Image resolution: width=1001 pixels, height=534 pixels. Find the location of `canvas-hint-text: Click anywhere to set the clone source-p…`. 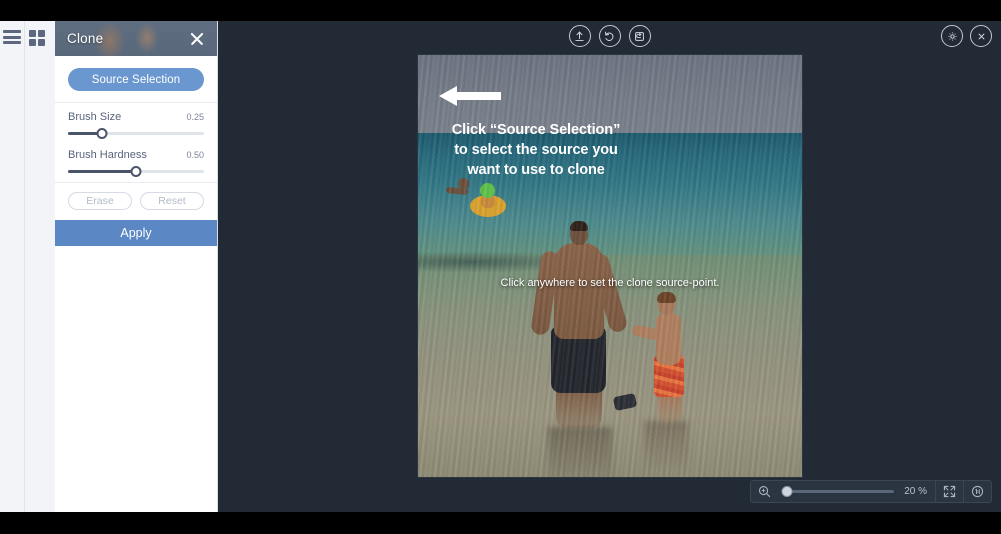

canvas-hint-text: Click anywhere to set the clone source-p… is located at coordinates (610, 283).